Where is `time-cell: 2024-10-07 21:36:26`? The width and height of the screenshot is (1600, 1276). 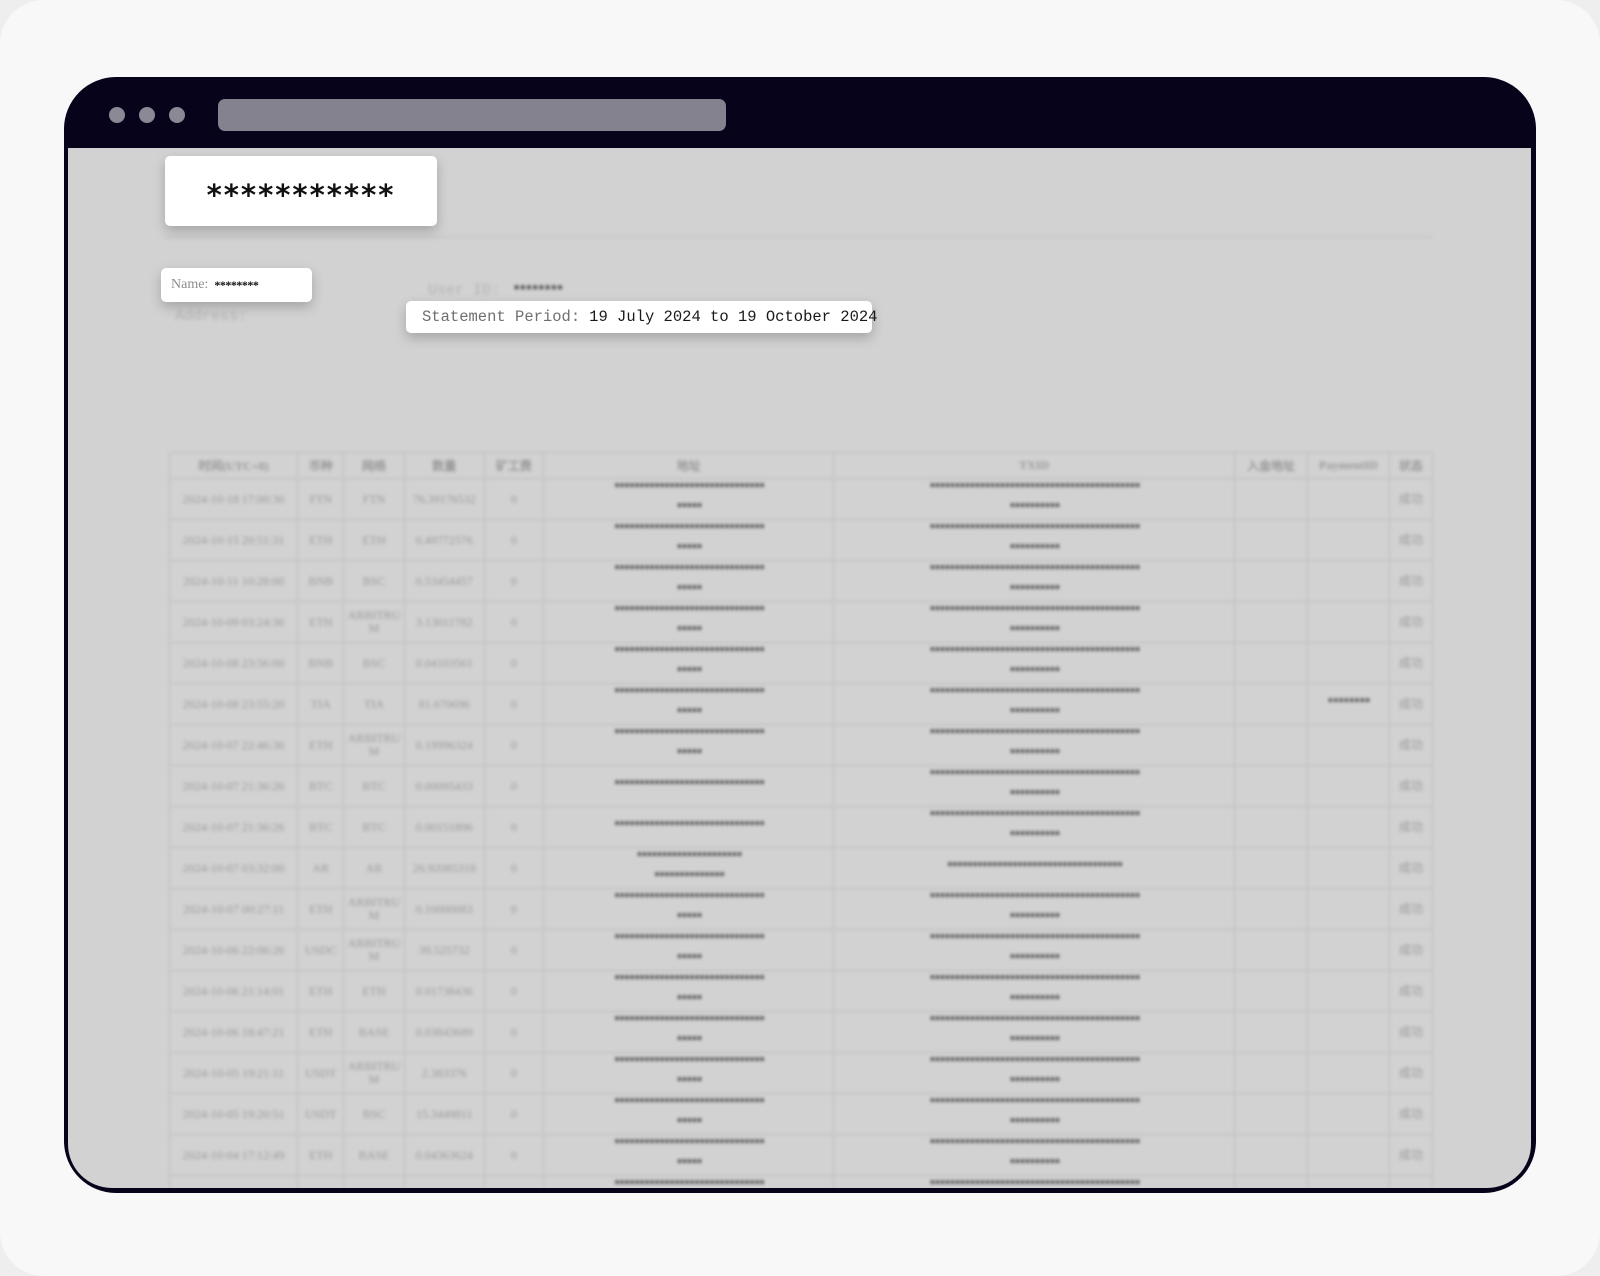 time-cell: 2024-10-07 21:36:26 is located at coordinates (233, 827).